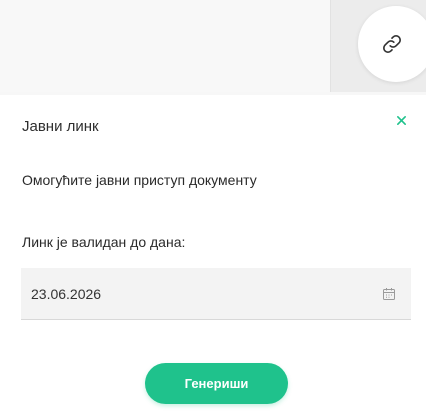 Image resolution: width=426 pixels, height=418 pixels. I want to click on date-value: 23.06.2026, so click(66, 294).